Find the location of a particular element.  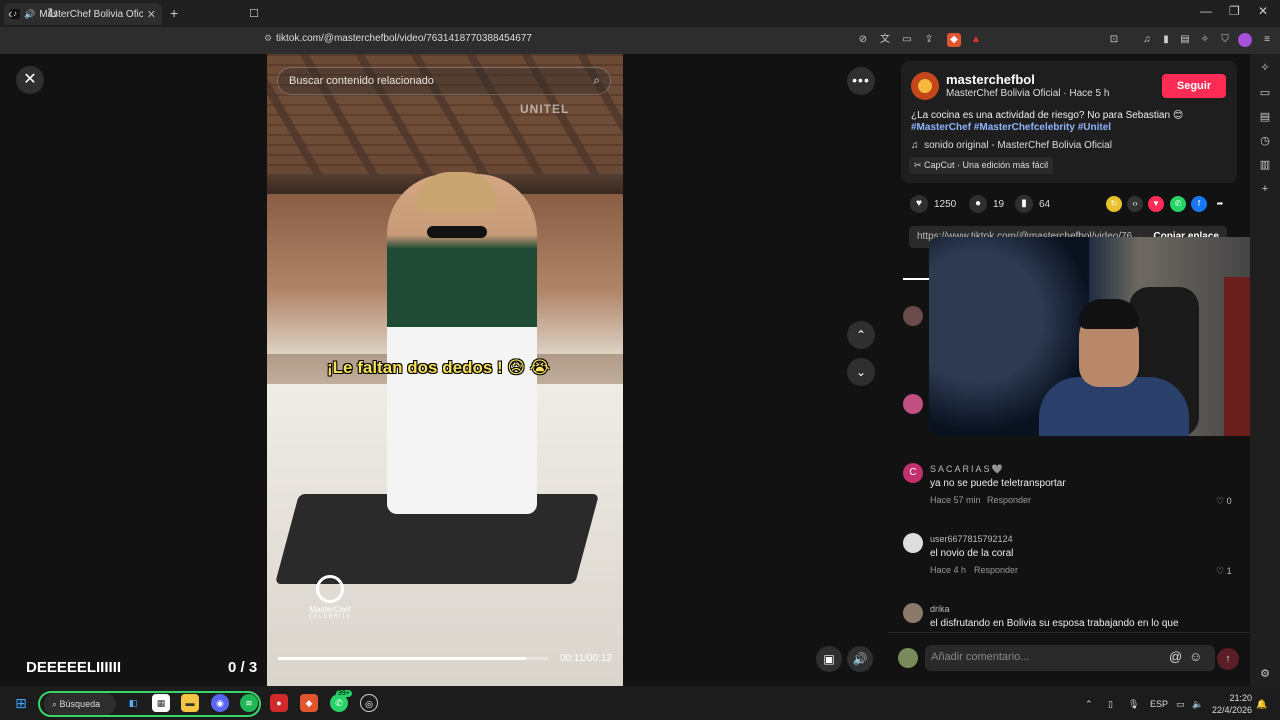

music-icon: ♫ is located at coordinates (1147, 40).